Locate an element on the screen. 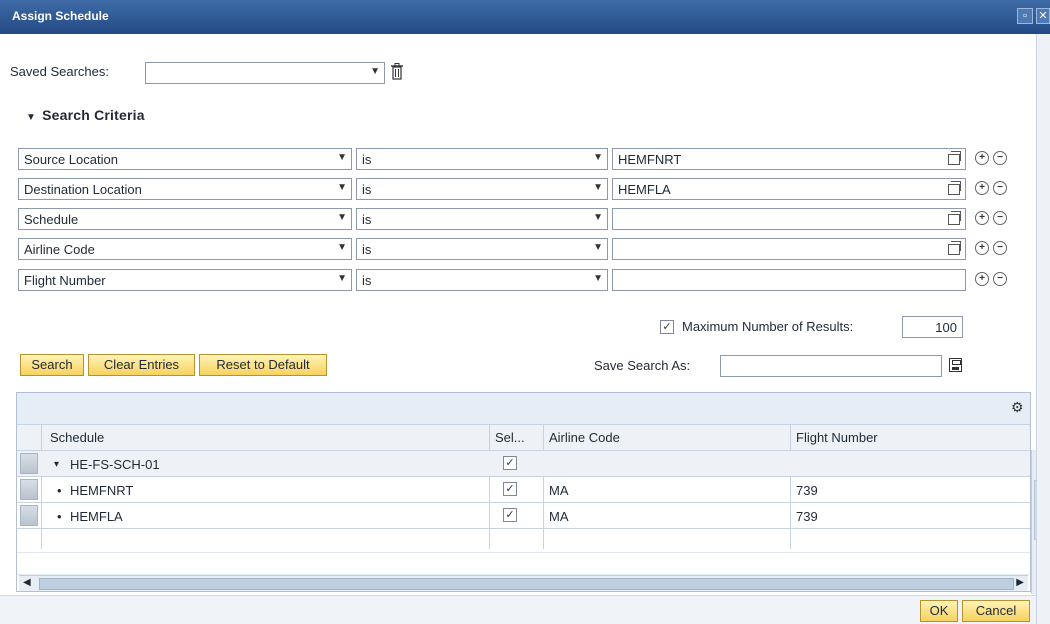 Image resolution: width=1050 pixels, height=624 pixels. criteria-field-dropdown: Destination Location ▼ is located at coordinates (185, 189).